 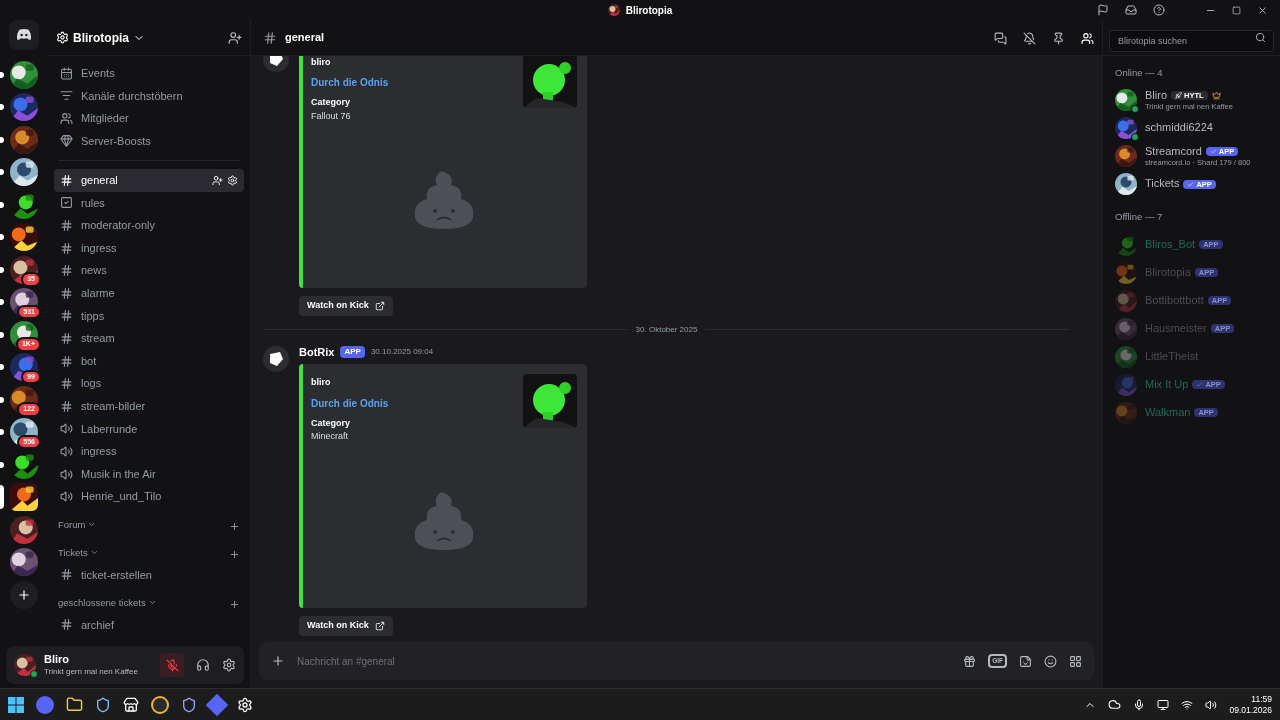 I want to click on display-icon, so click(x=1163, y=704).